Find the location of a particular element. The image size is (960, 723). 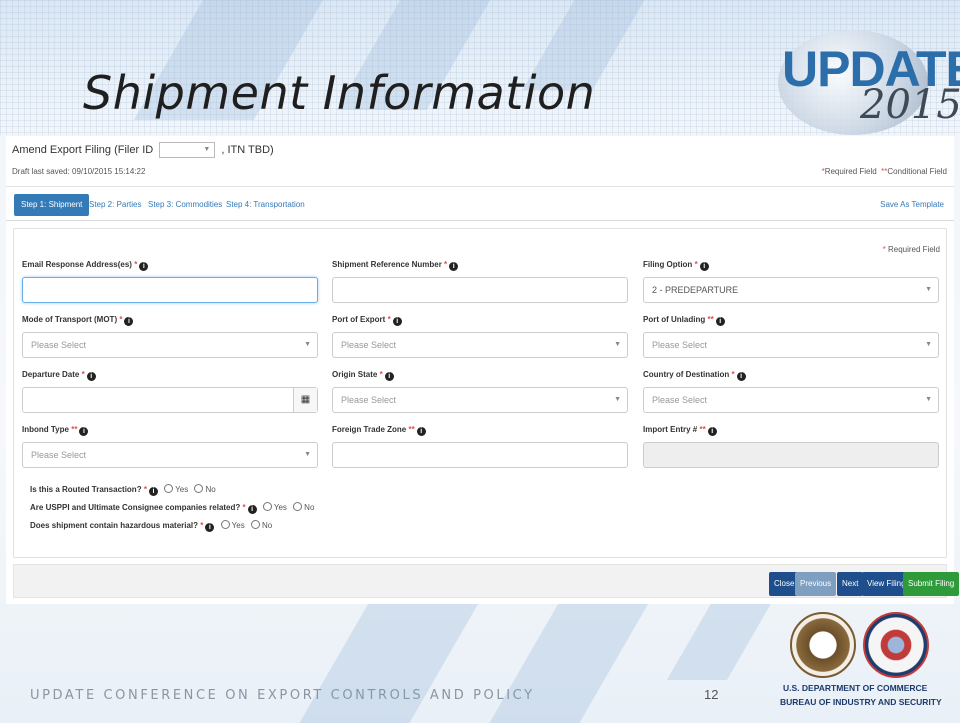

import-entry-label: Import Entry # ** i is located at coordinates (791, 430).